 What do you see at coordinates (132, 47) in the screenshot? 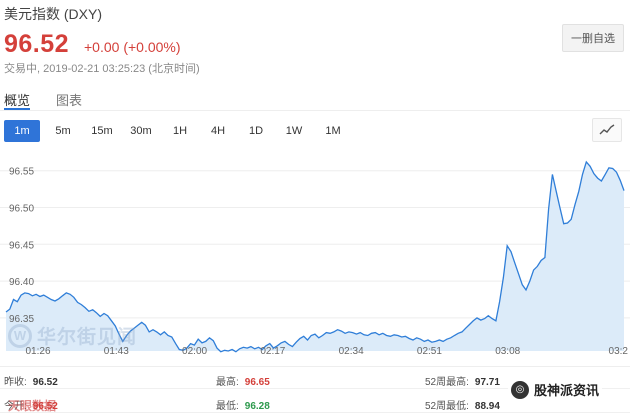
I see `price-change: +0.00 (+0.00%)` at bounding box center [132, 47].